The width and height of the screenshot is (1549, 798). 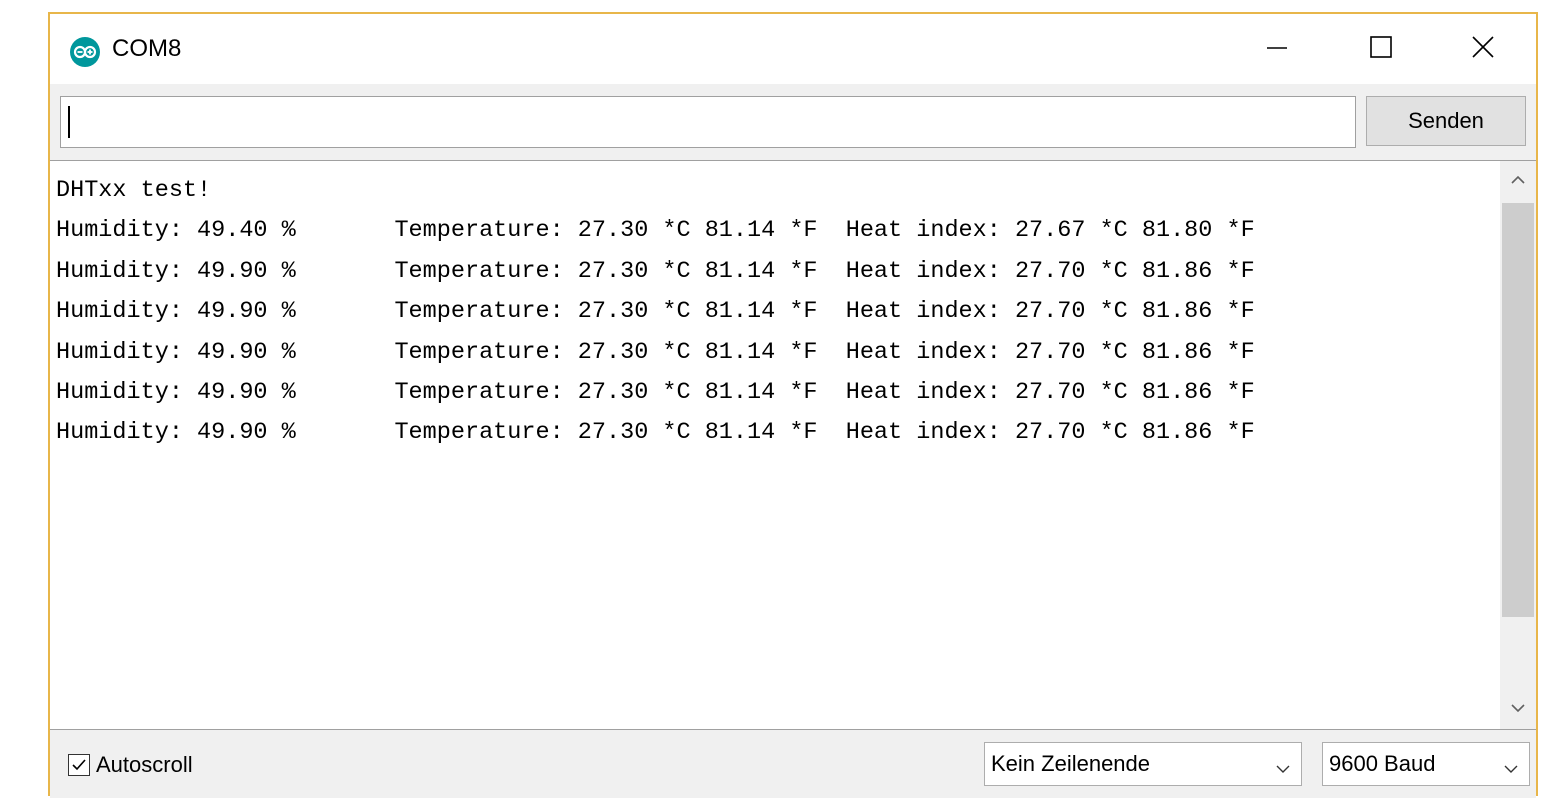 I want to click on scroll-down-button, so click(x=1518, y=709).